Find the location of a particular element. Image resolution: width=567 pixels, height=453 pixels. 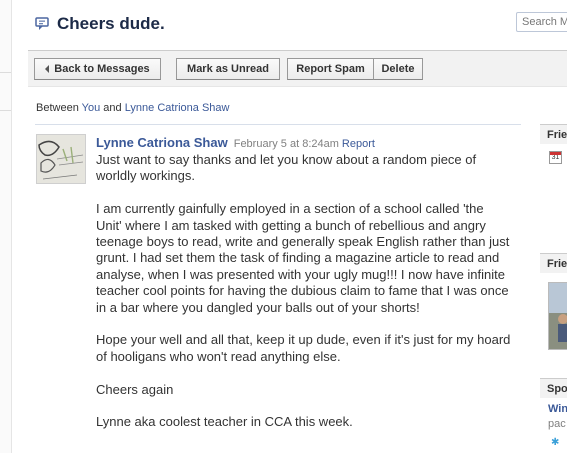

between-label: Between is located at coordinates (57, 108).